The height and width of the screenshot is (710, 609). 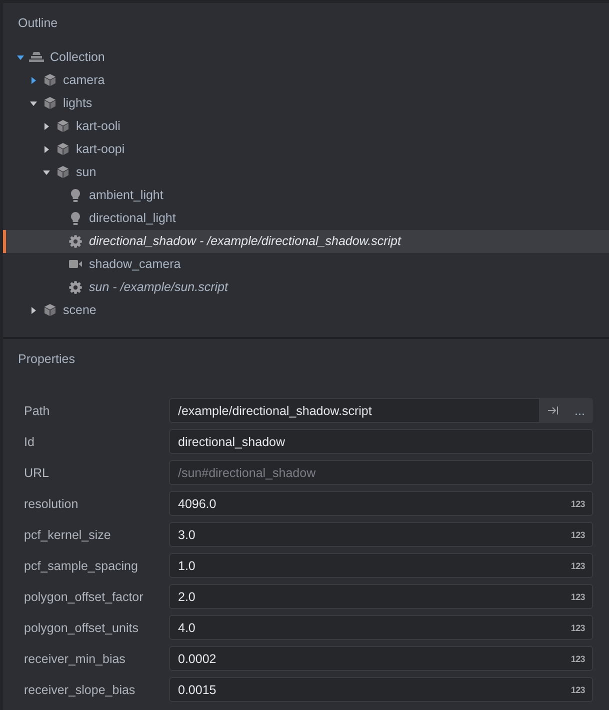 I want to click on number-field: 4.0 123, so click(x=381, y=627).